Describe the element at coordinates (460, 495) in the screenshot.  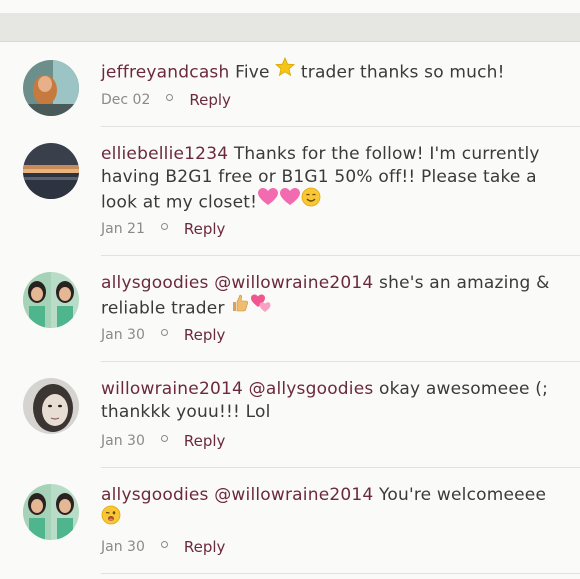
I see `comment-text: You're welcomeeee` at that location.